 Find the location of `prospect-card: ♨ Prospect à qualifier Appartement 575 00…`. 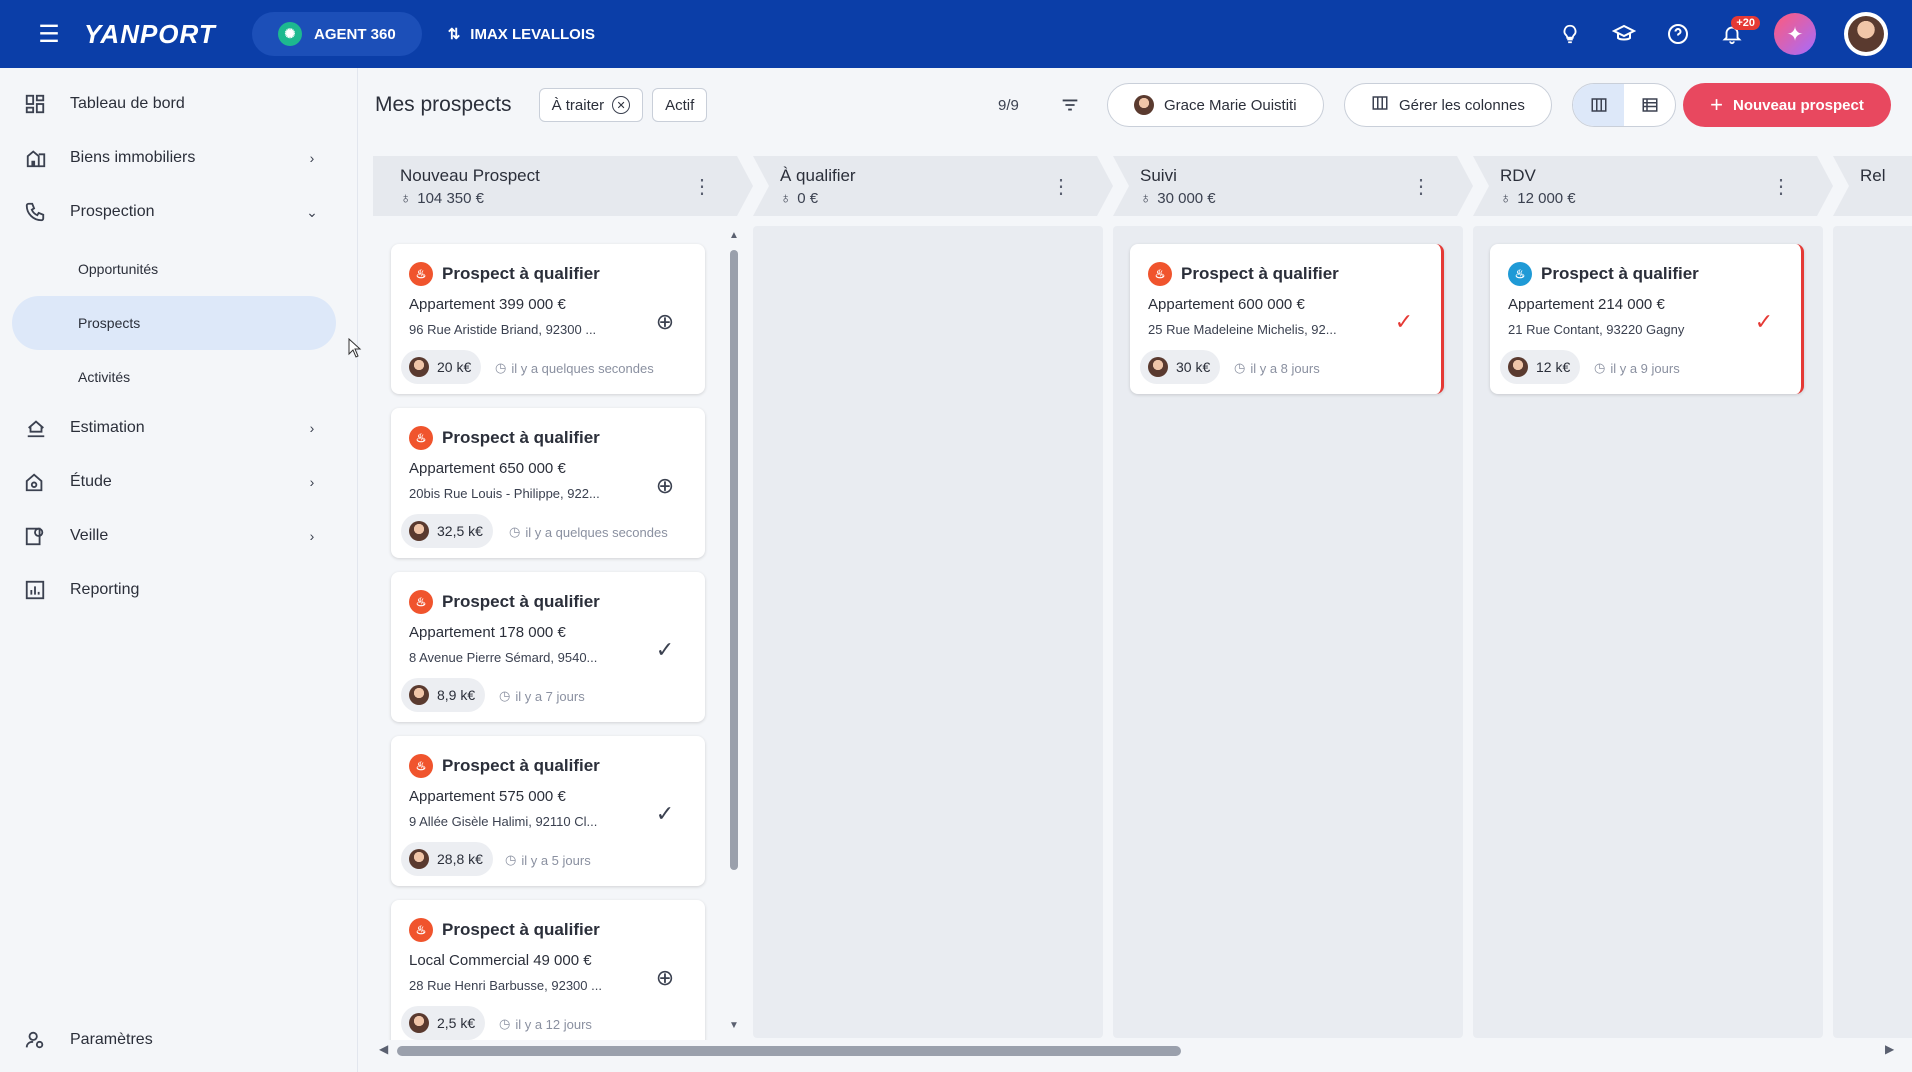

prospect-card: ♨ Prospect à qualifier Appartement 575 00… is located at coordinates (548, 811).